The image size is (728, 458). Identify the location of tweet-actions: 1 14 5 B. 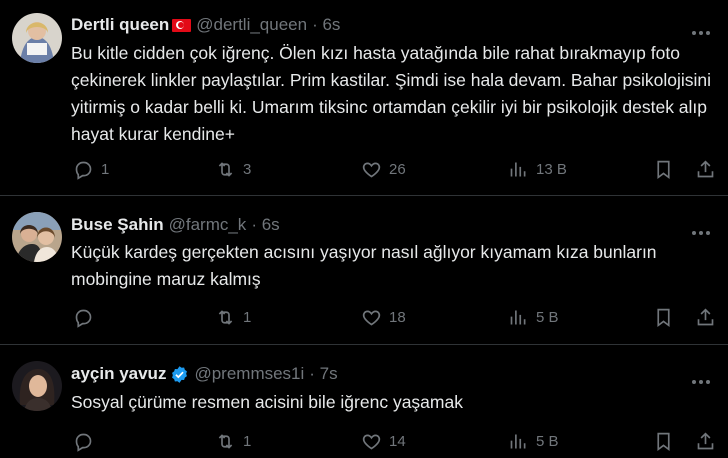
(393, 443).